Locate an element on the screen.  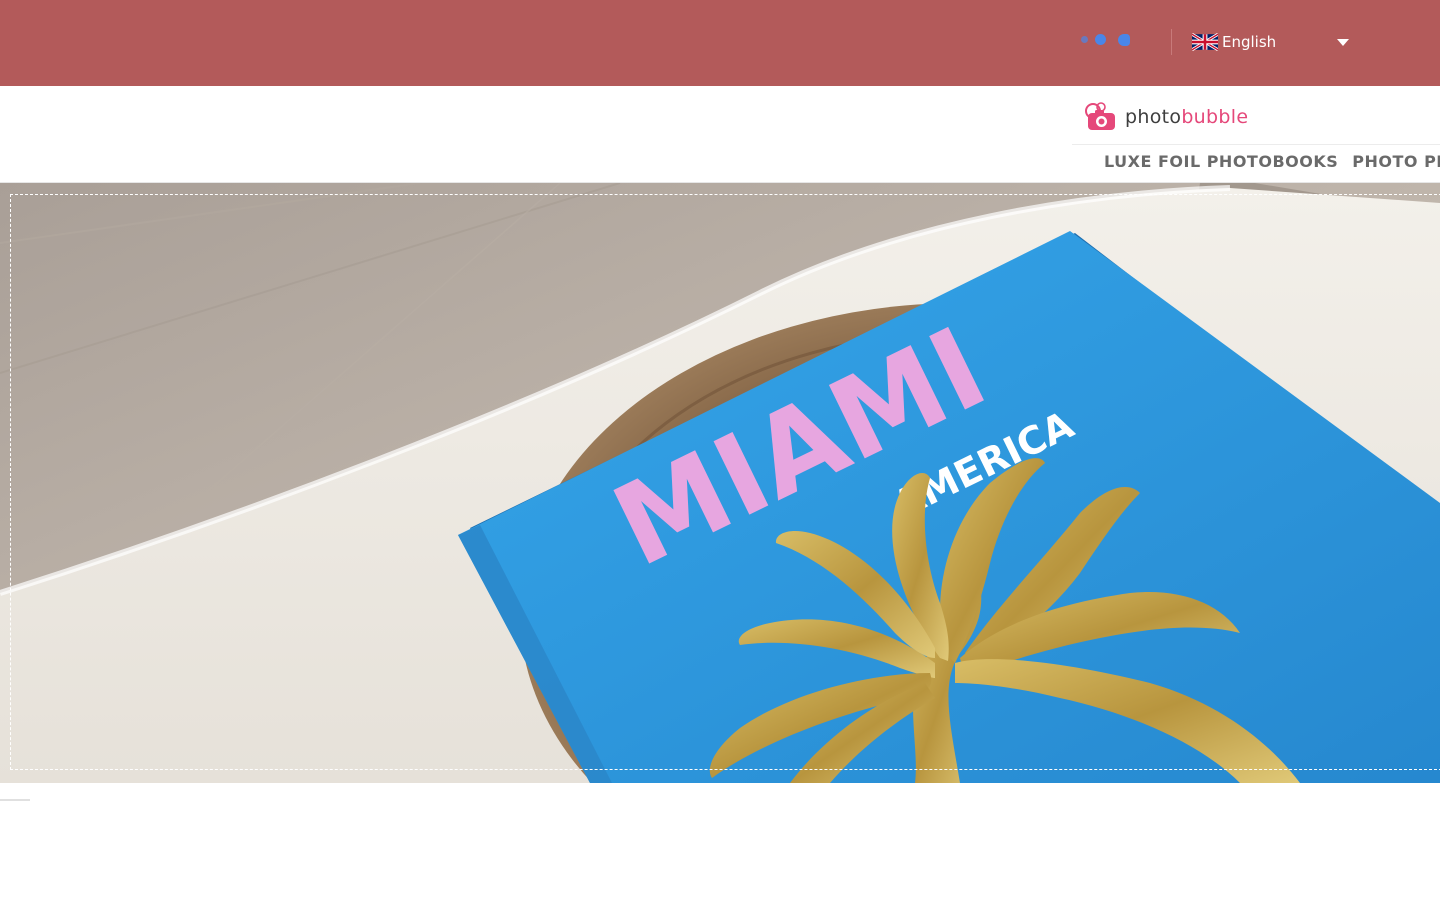
top-bar: English is located at coordinates (720, 43).